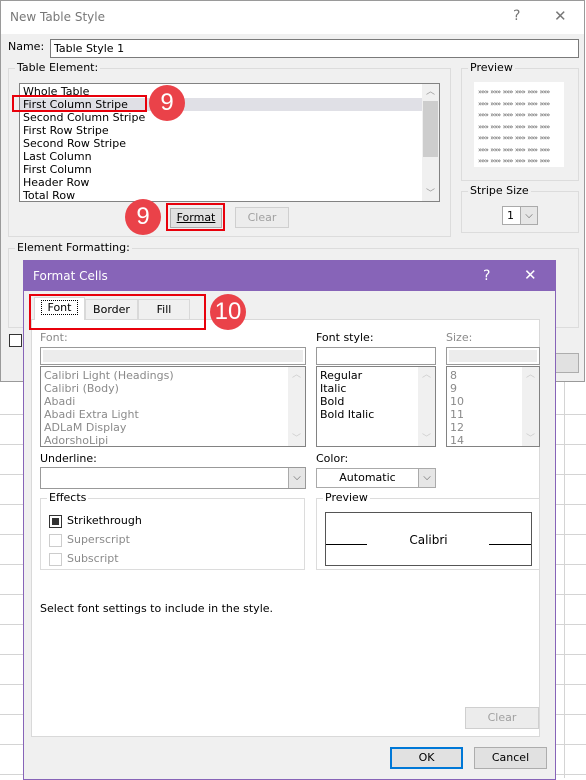 The width and height of the screenshot is (586, 780). What do you see at coordinates (173, 414) in the screenshot?
I see `list-item: Abadi Extra Light` at bounding box center [173, 414].